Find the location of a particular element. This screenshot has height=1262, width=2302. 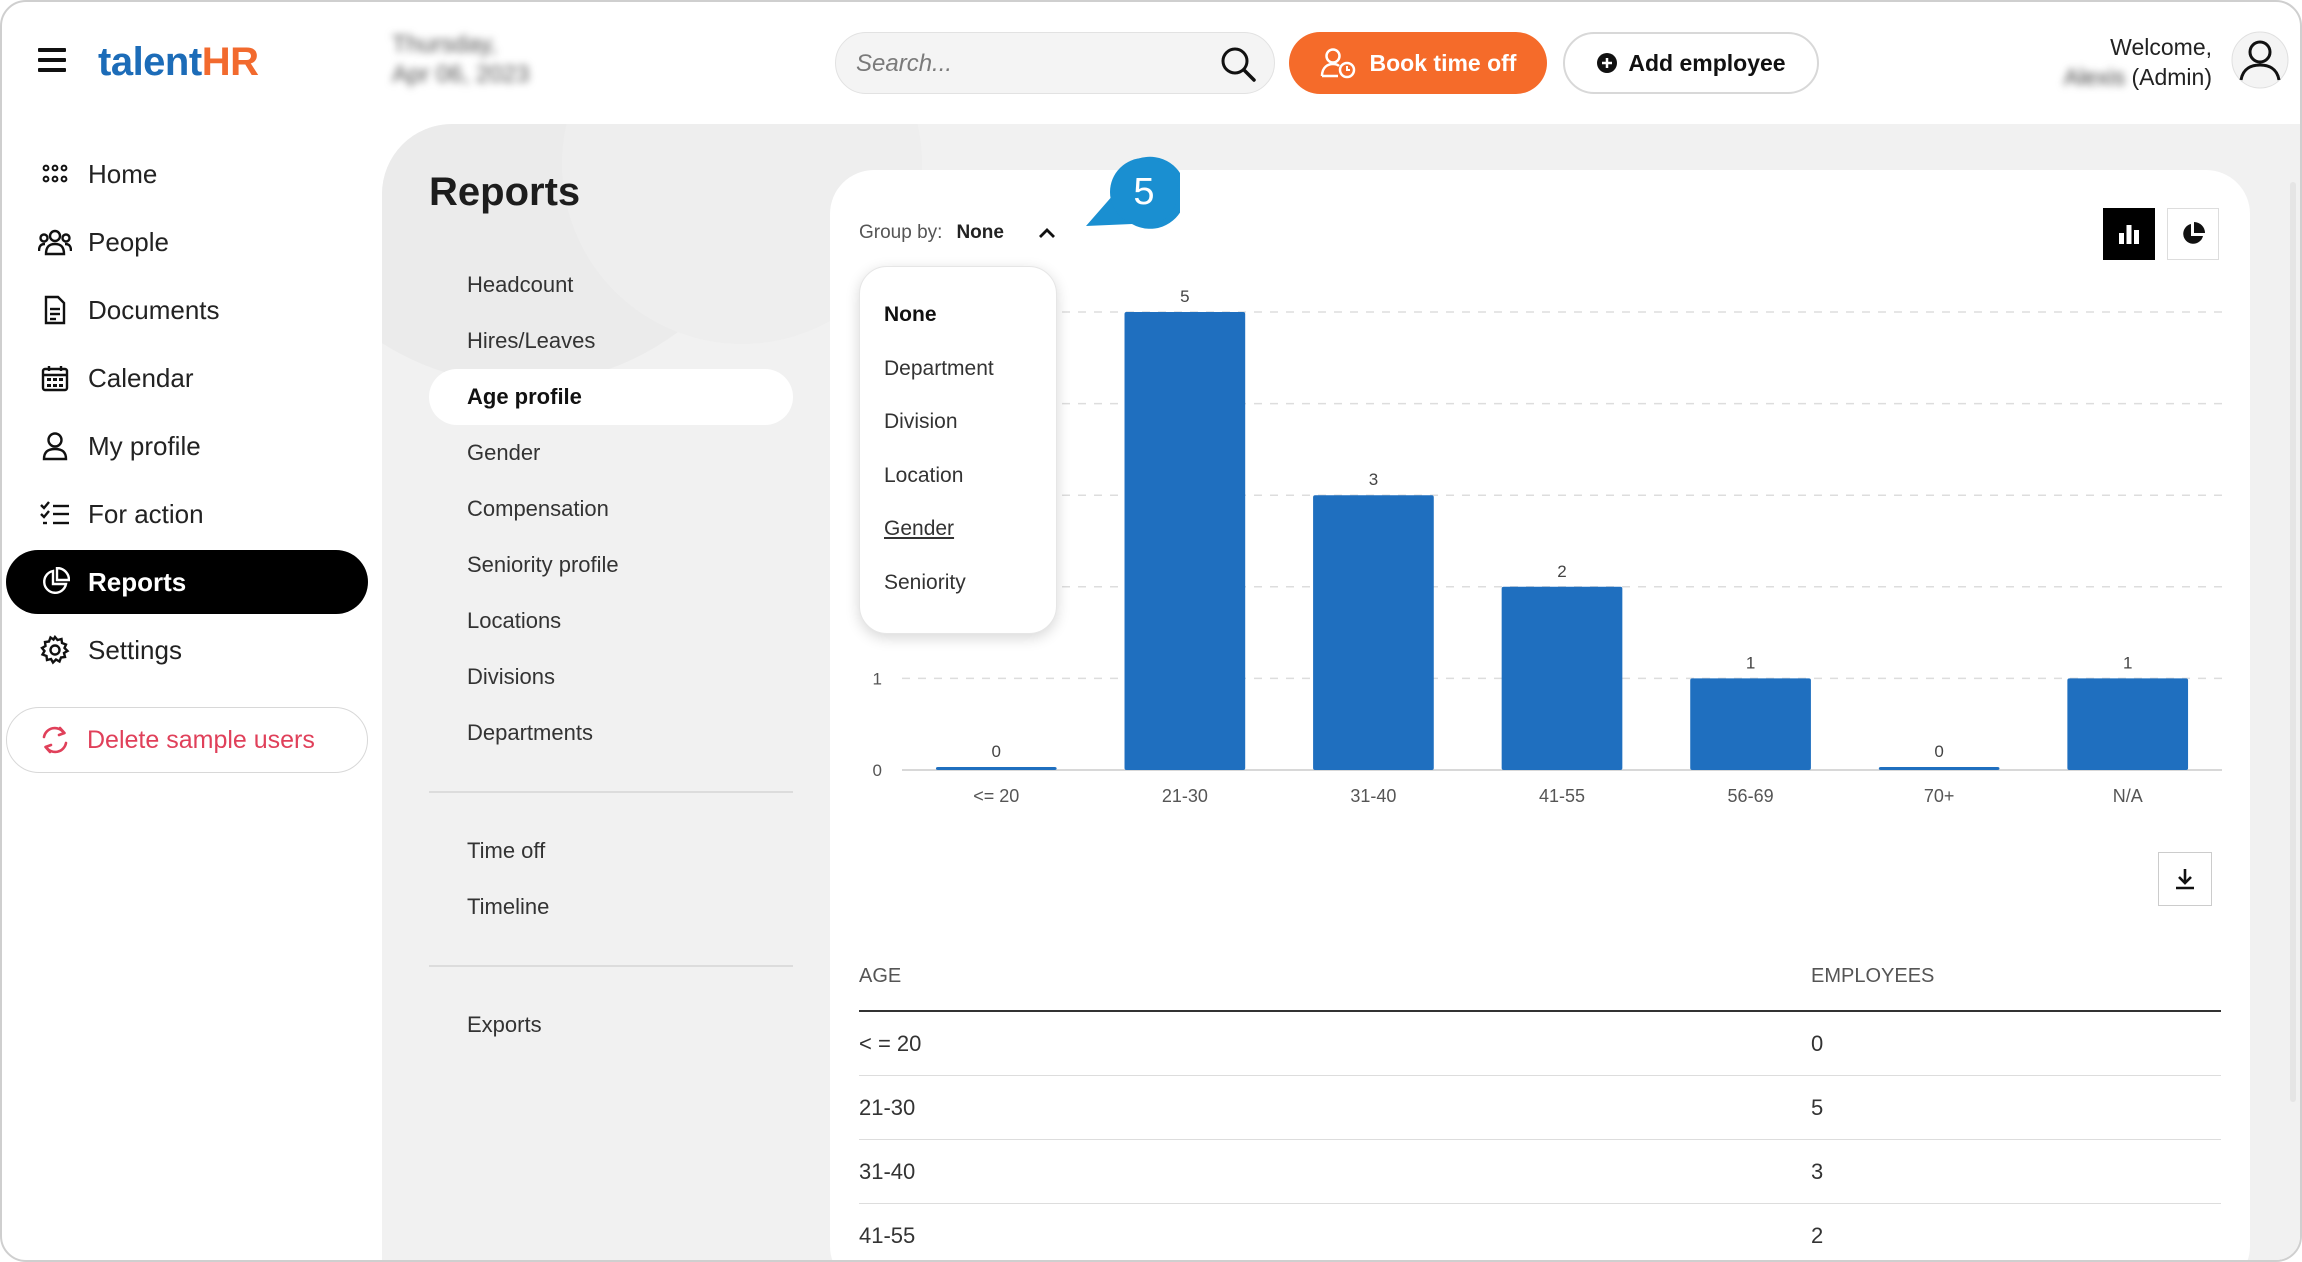

gear-icon is located at coordinates (55, 650).